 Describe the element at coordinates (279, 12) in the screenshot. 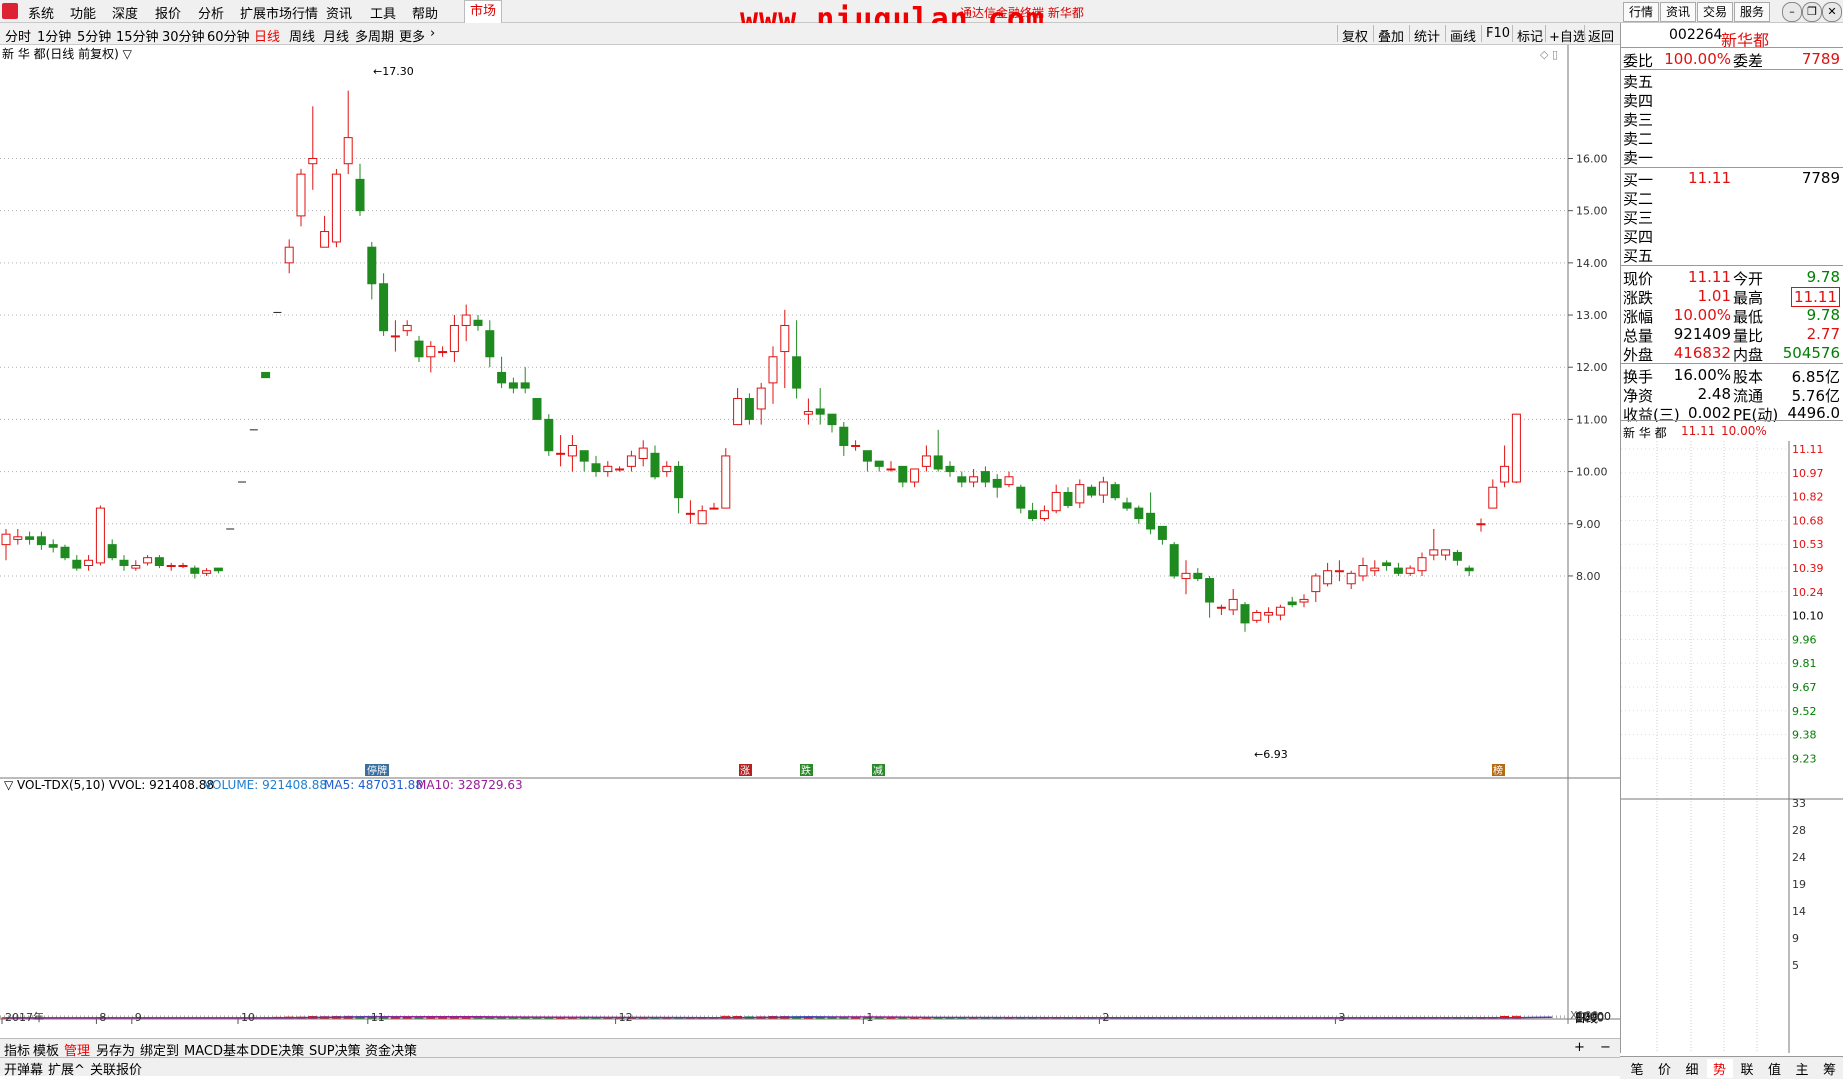

I see `menu-extended-market: 扩展市场行情` at that location.